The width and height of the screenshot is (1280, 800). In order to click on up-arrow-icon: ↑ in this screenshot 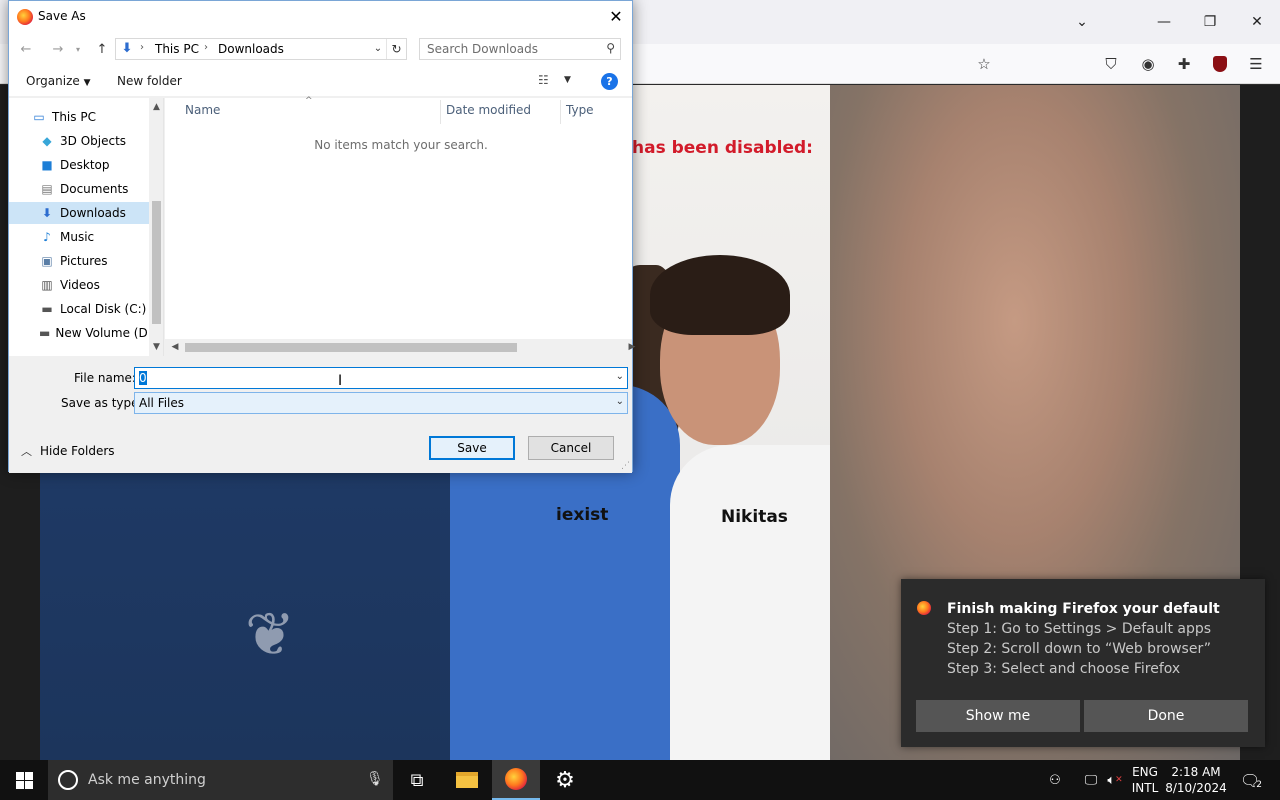, I will do `click(102, 49)`.